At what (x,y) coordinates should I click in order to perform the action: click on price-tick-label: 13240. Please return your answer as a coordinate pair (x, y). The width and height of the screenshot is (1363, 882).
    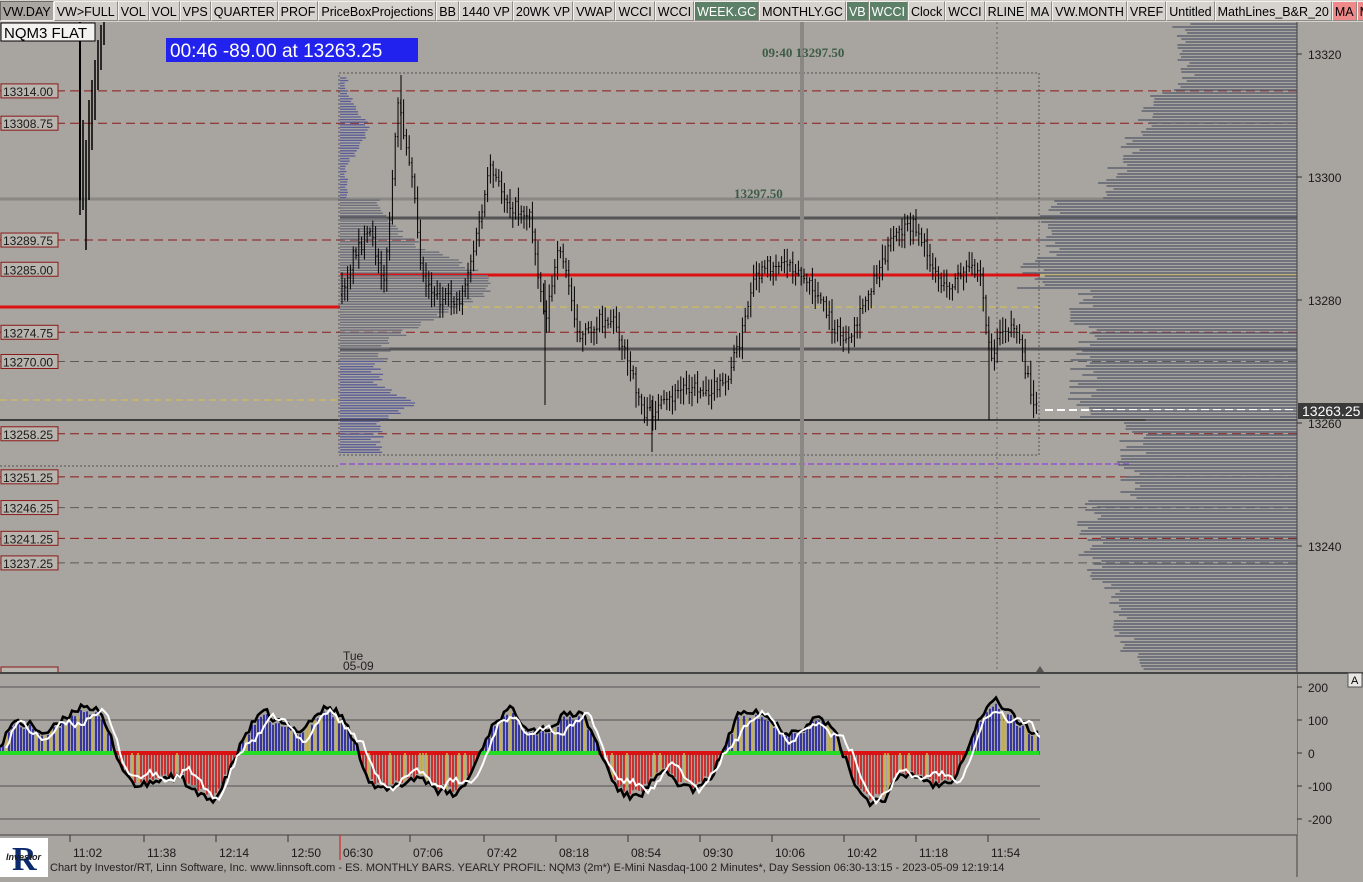
    Looking at the image, I should click on (1325, 547).